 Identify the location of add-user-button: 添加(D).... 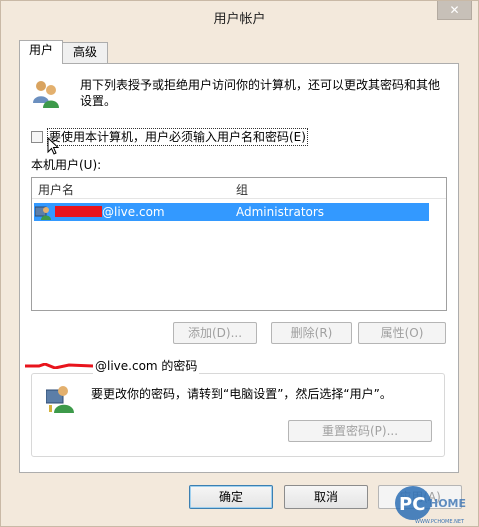
(215, 333).